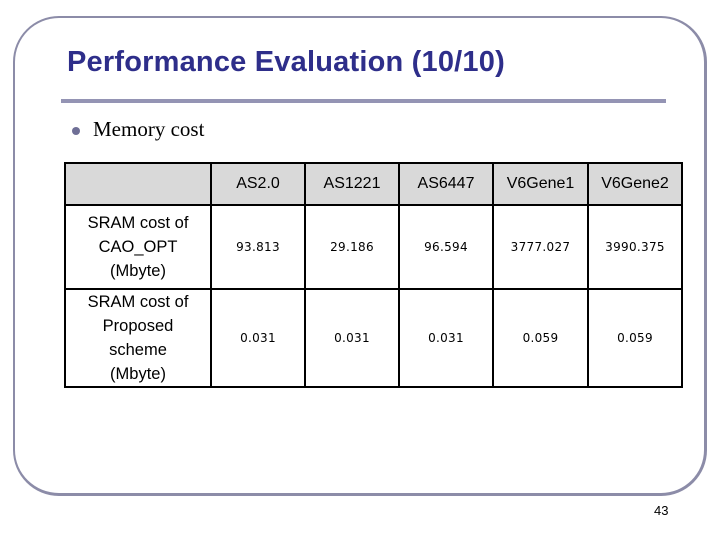  What do you see at coordinates (446, 184) in the screenshot?
I see `column-header: AS6447` at bounding box center [446, 184].